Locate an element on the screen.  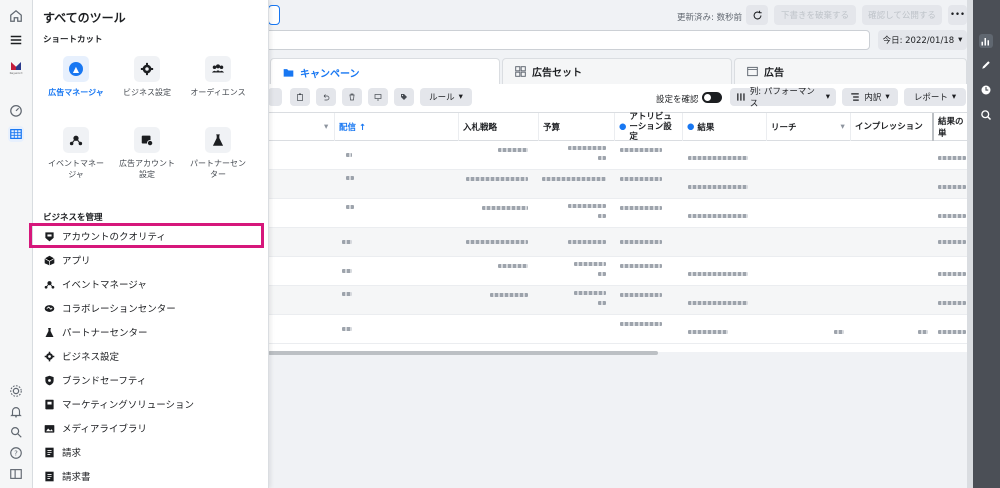
columns-label: 列: パフォーマンス is located at coordinates (782, 98).